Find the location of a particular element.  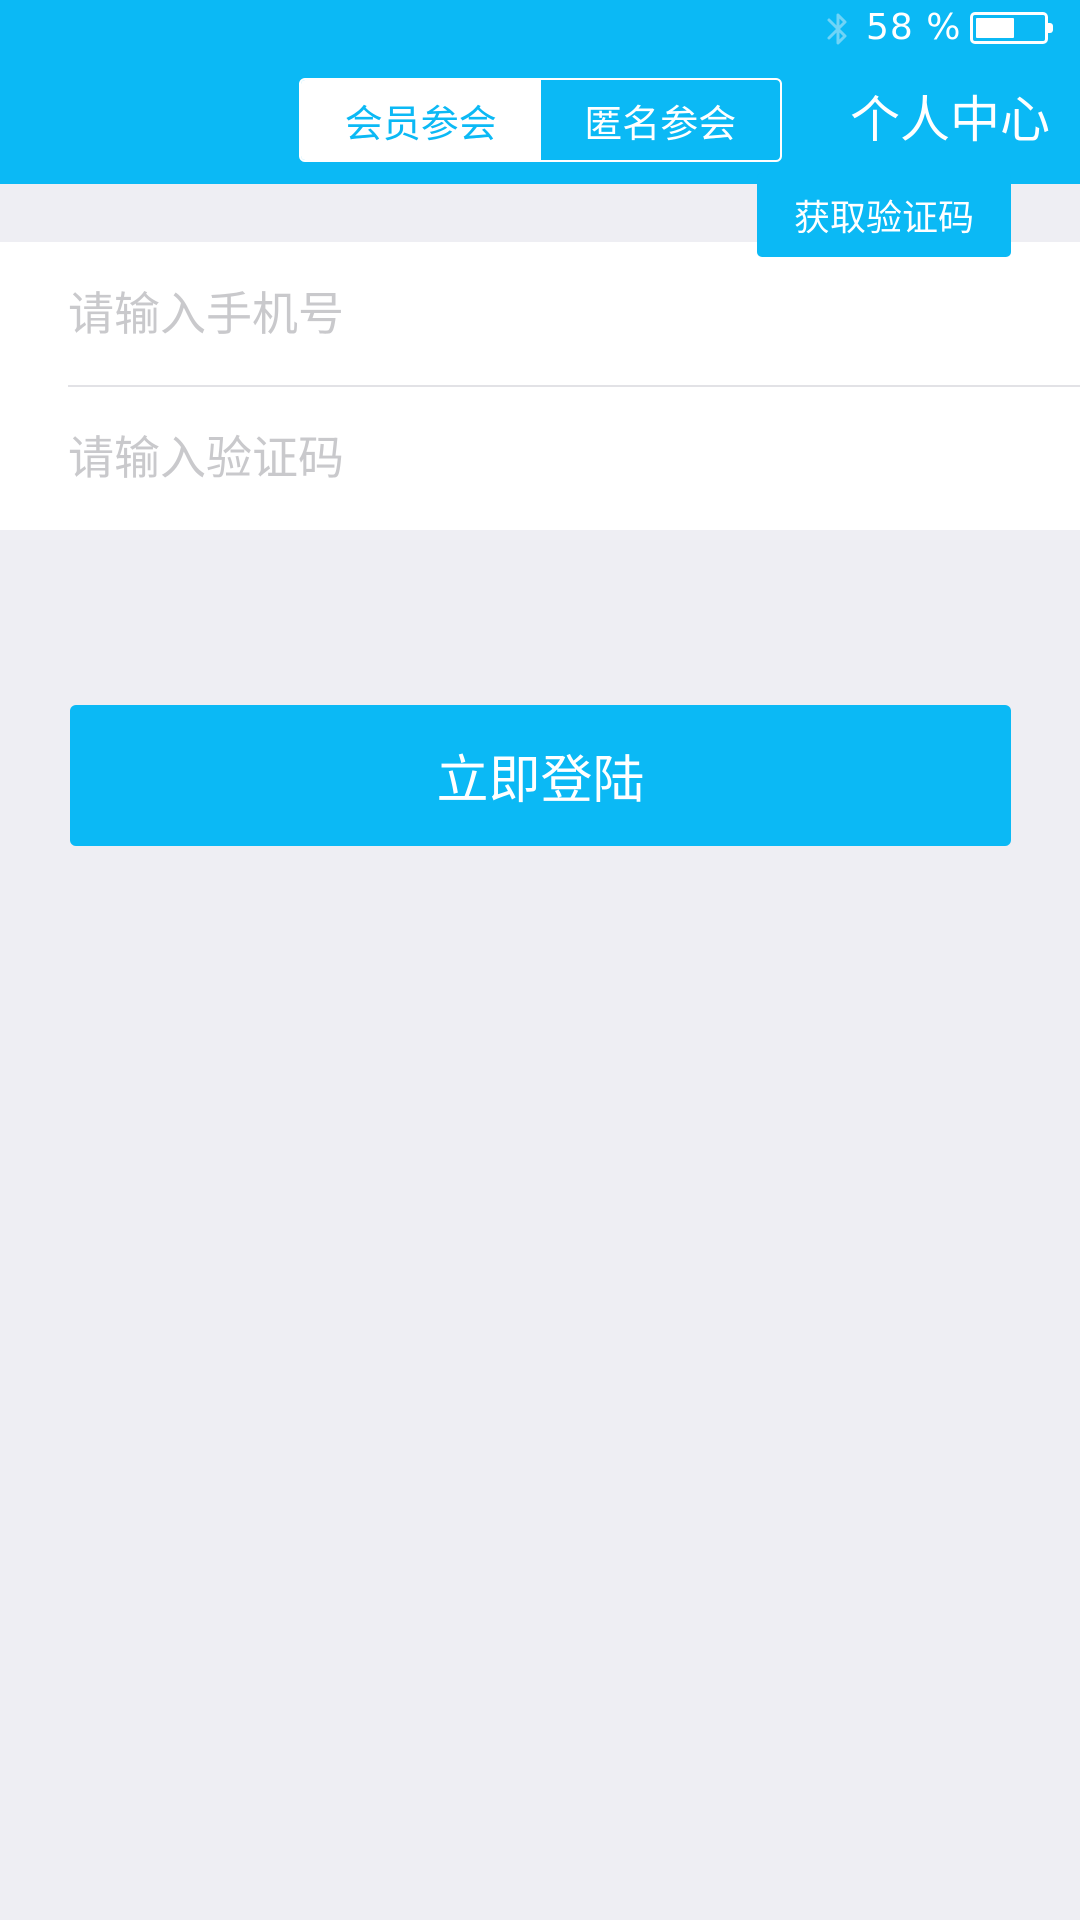

battery-percentage: 58 % is located at coordinates (914, 27).